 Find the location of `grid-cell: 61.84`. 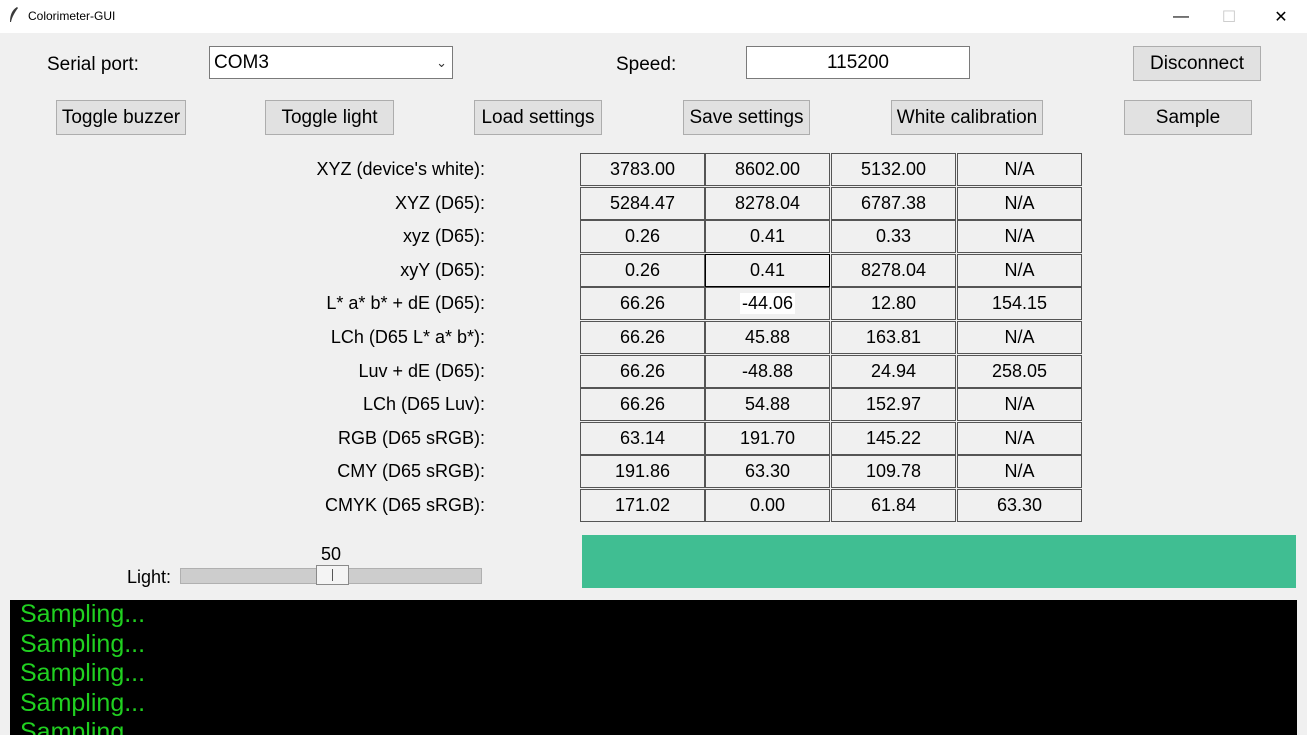

grid-cell: 61.84 is located at coordinates (893, 505).